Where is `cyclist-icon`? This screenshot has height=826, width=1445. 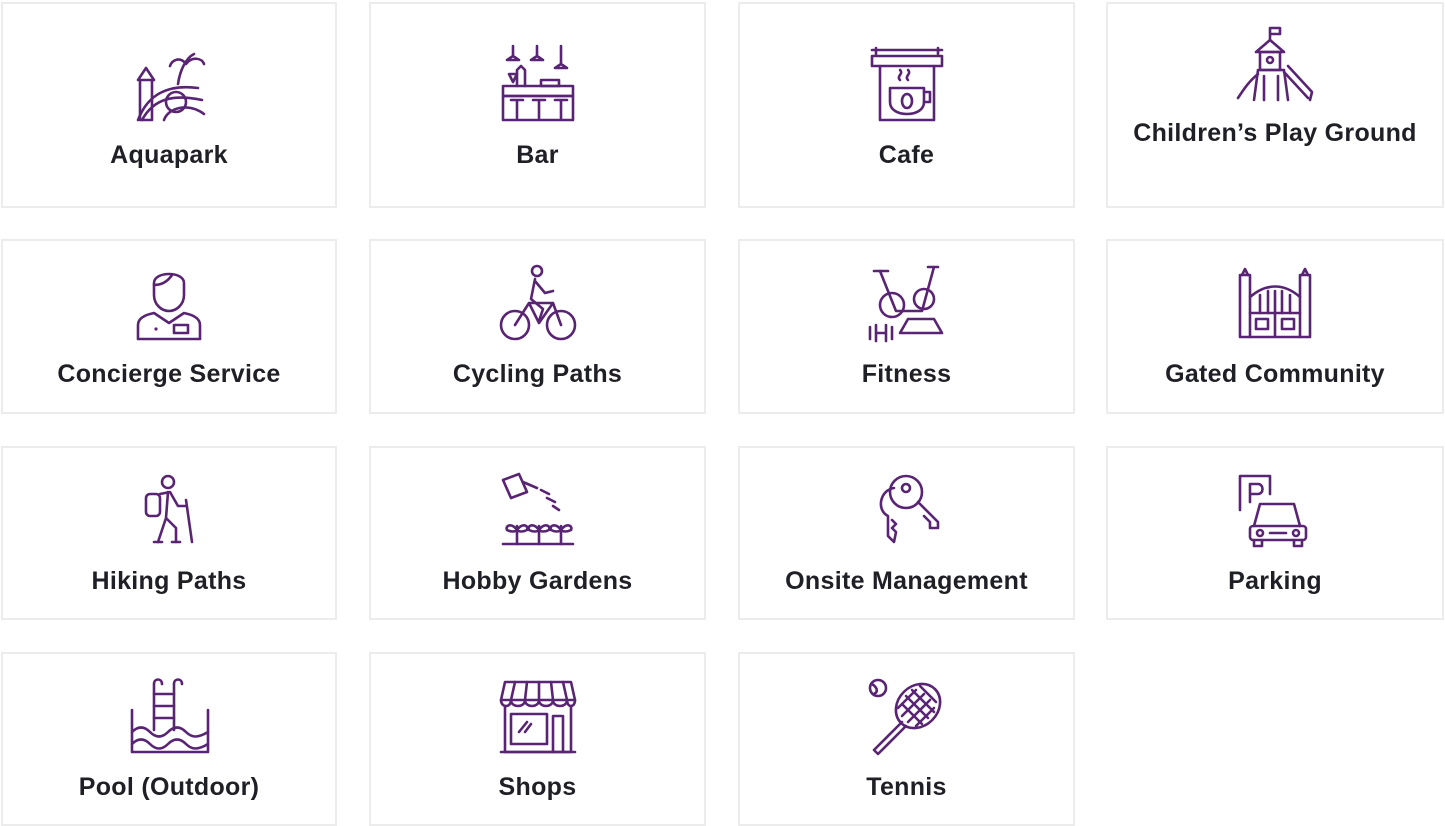 cyclist-icon is located at coordinates (538, 304).